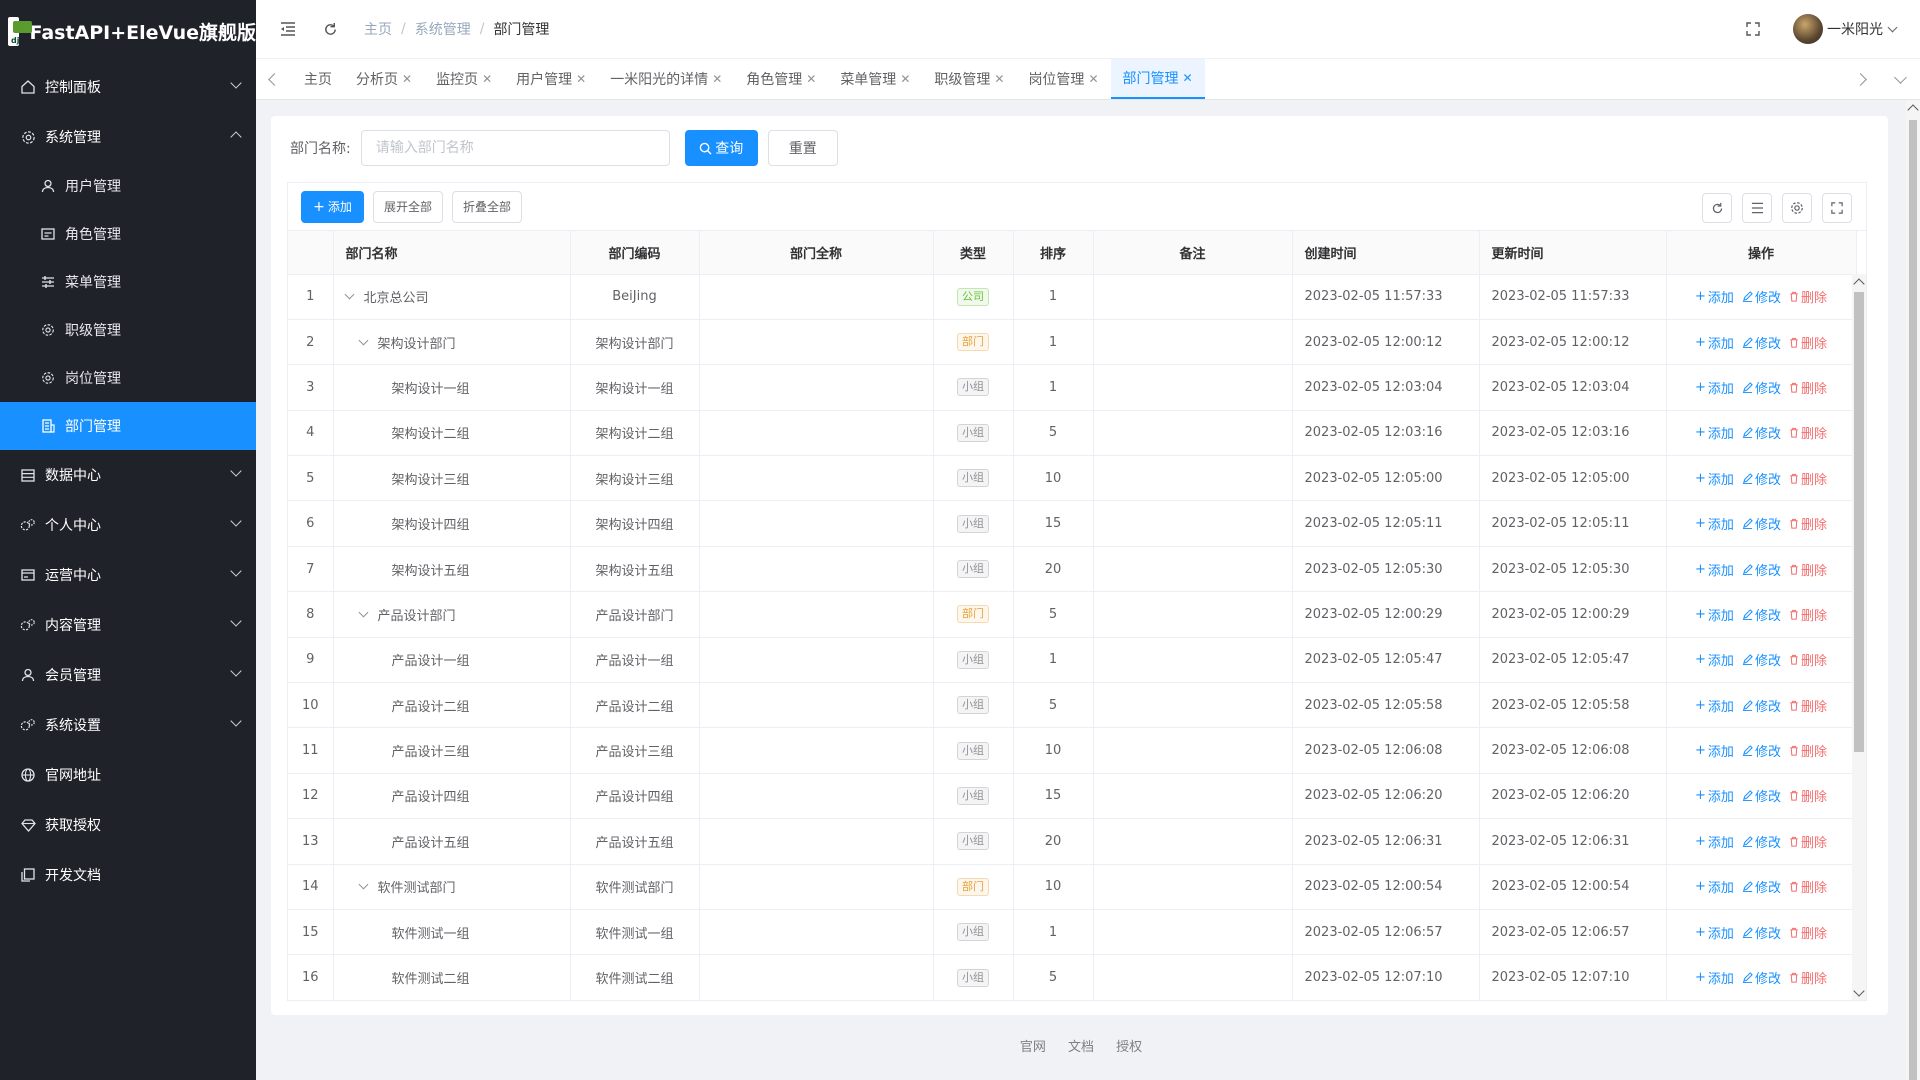  I want to click on add-button: + 添加, so click(332, 207).